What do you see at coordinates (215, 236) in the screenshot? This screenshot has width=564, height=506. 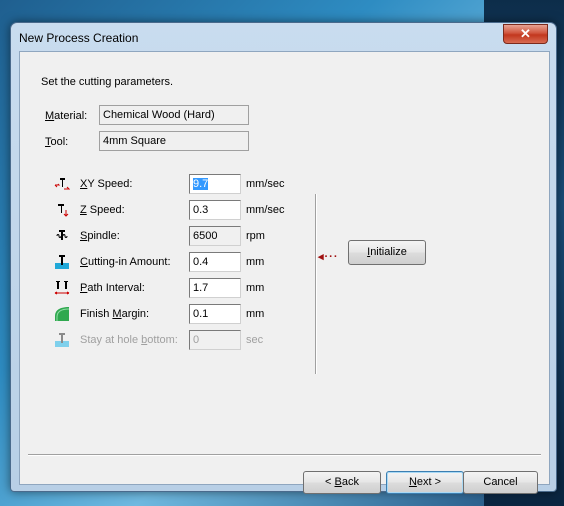 I see `spindle-input: 6500` at bounding box center [215, 236].